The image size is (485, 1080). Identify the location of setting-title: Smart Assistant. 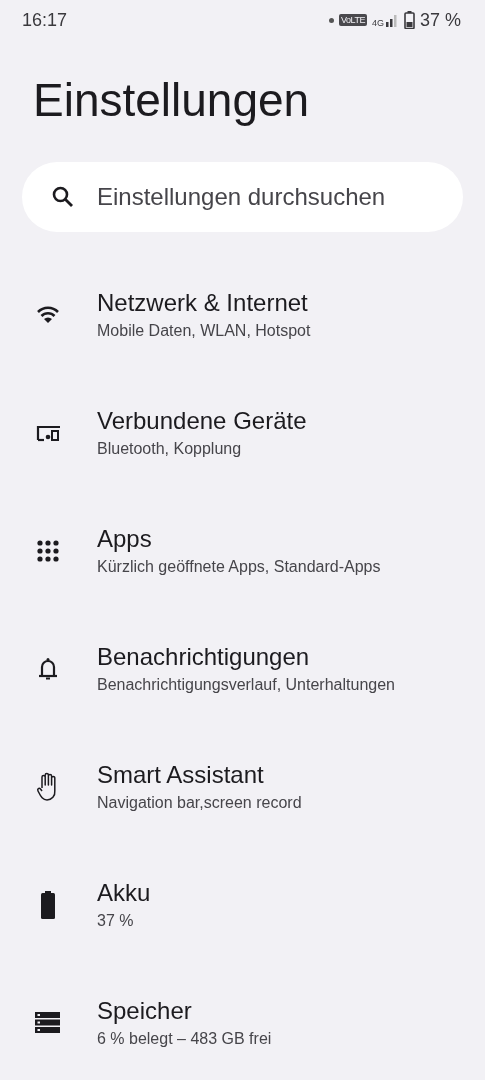
(199, 774).